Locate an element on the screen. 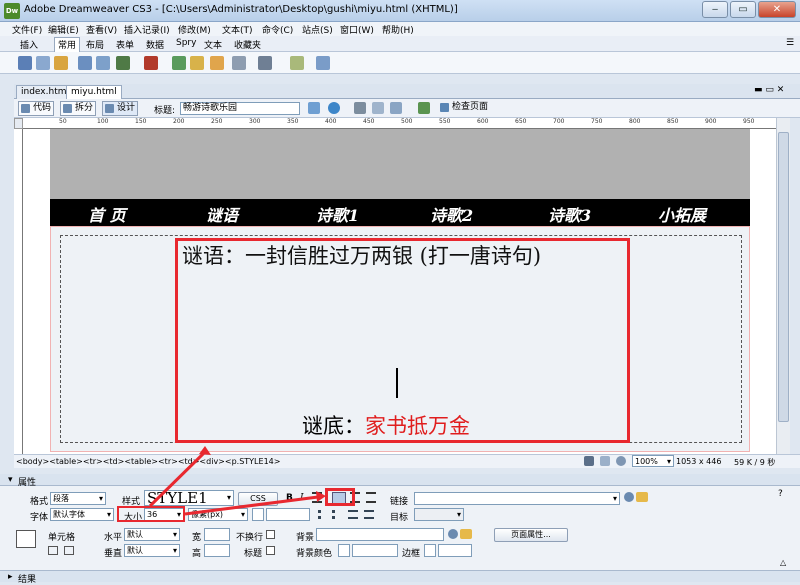 The width and height of the screenshot is (800, 585). arrow-size-to-content is located at coordinates (177, 479).